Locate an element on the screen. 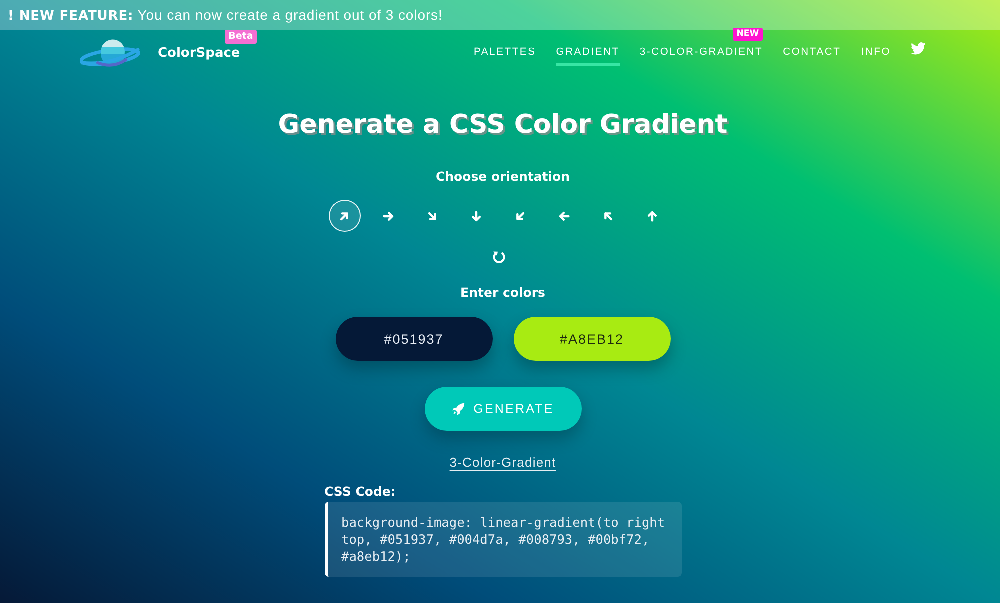  nav-link: PALETTES is located at coordinates (505, 52).